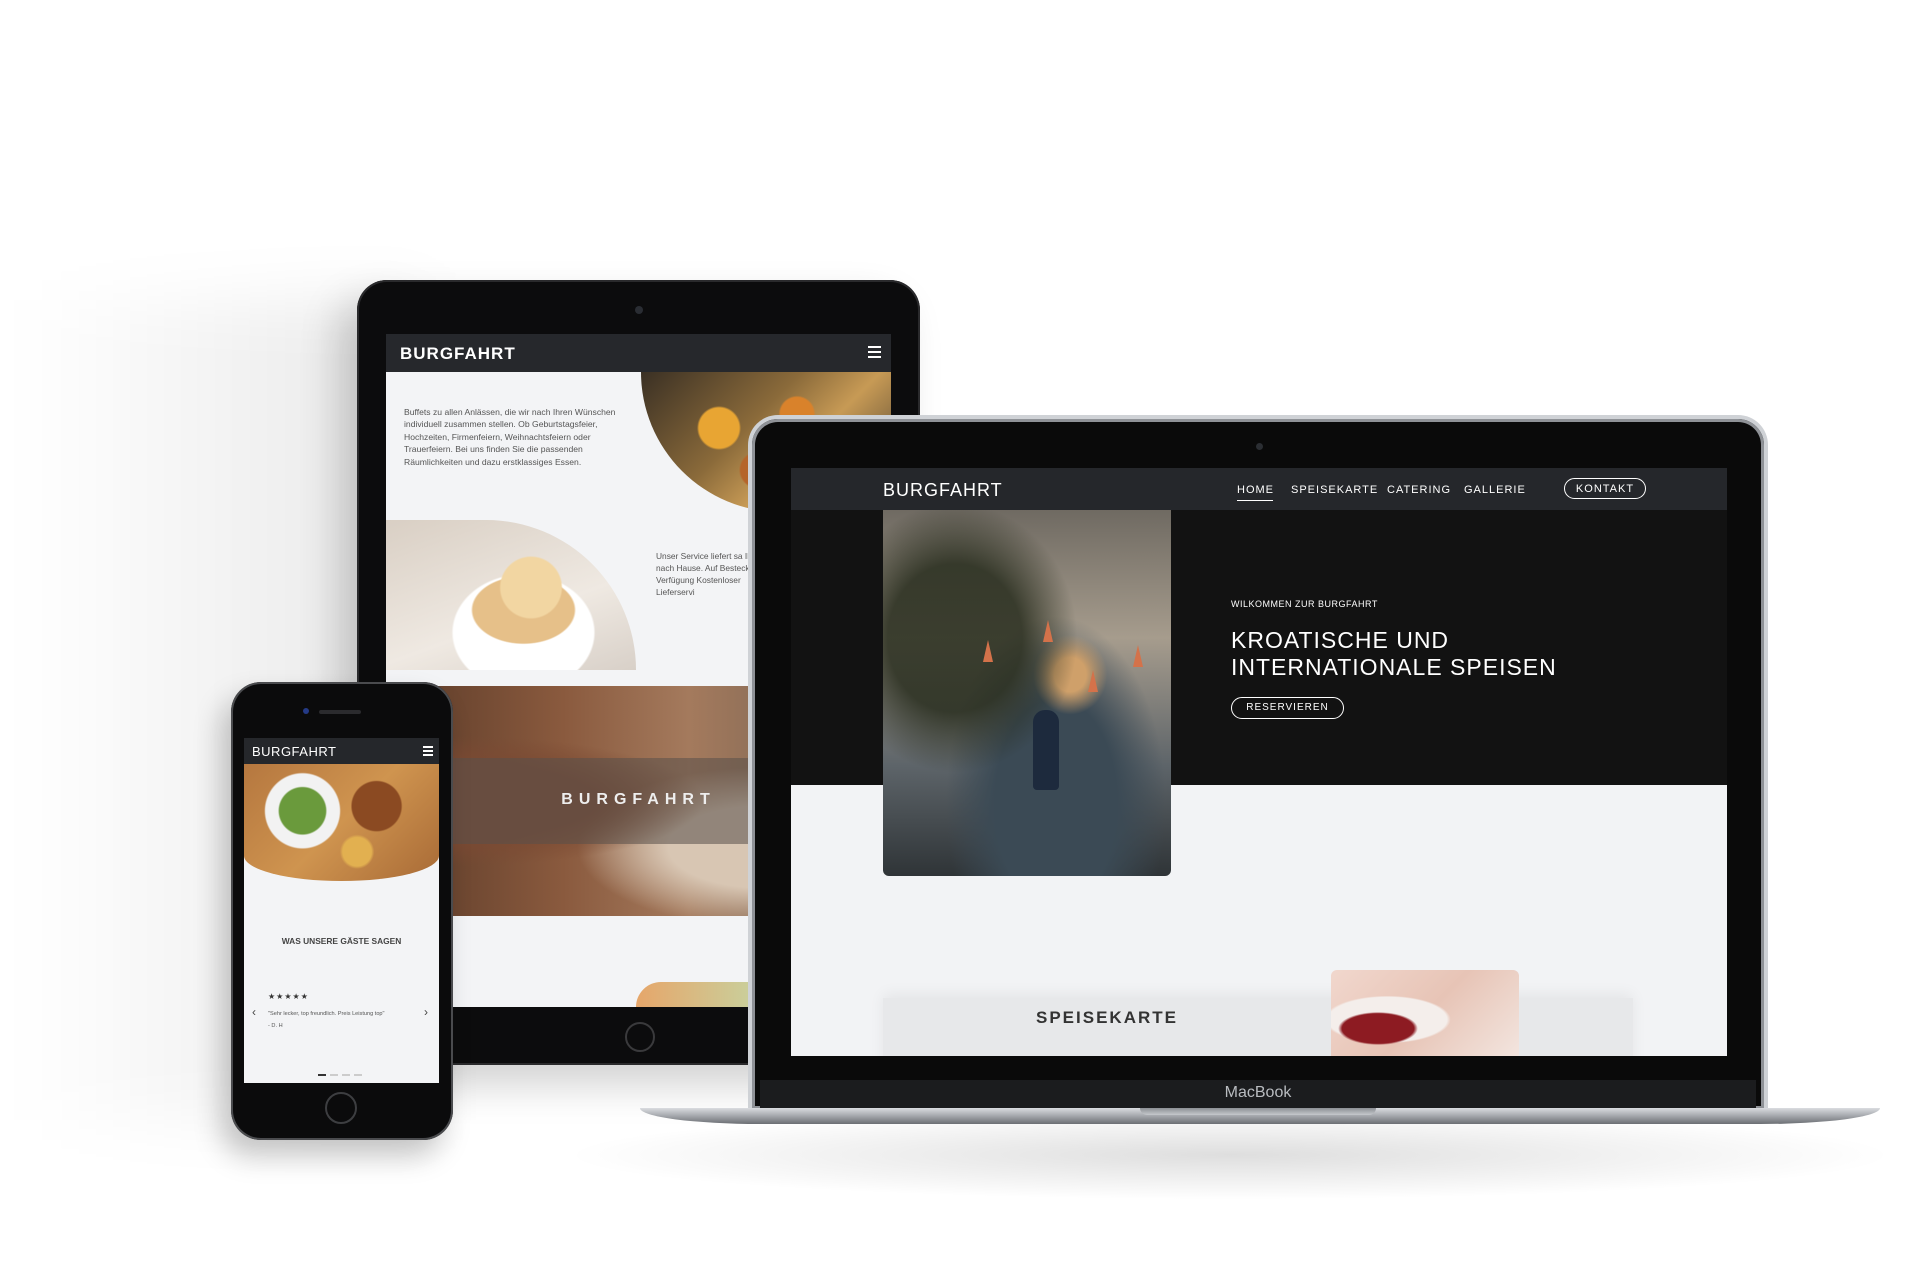 The image size is (1920, 1280). What do you see at coordinates (1258, 1092) in the screenshot?
I see `laptop-brand-label: MacBook` at bounding box center [1258, 1092].